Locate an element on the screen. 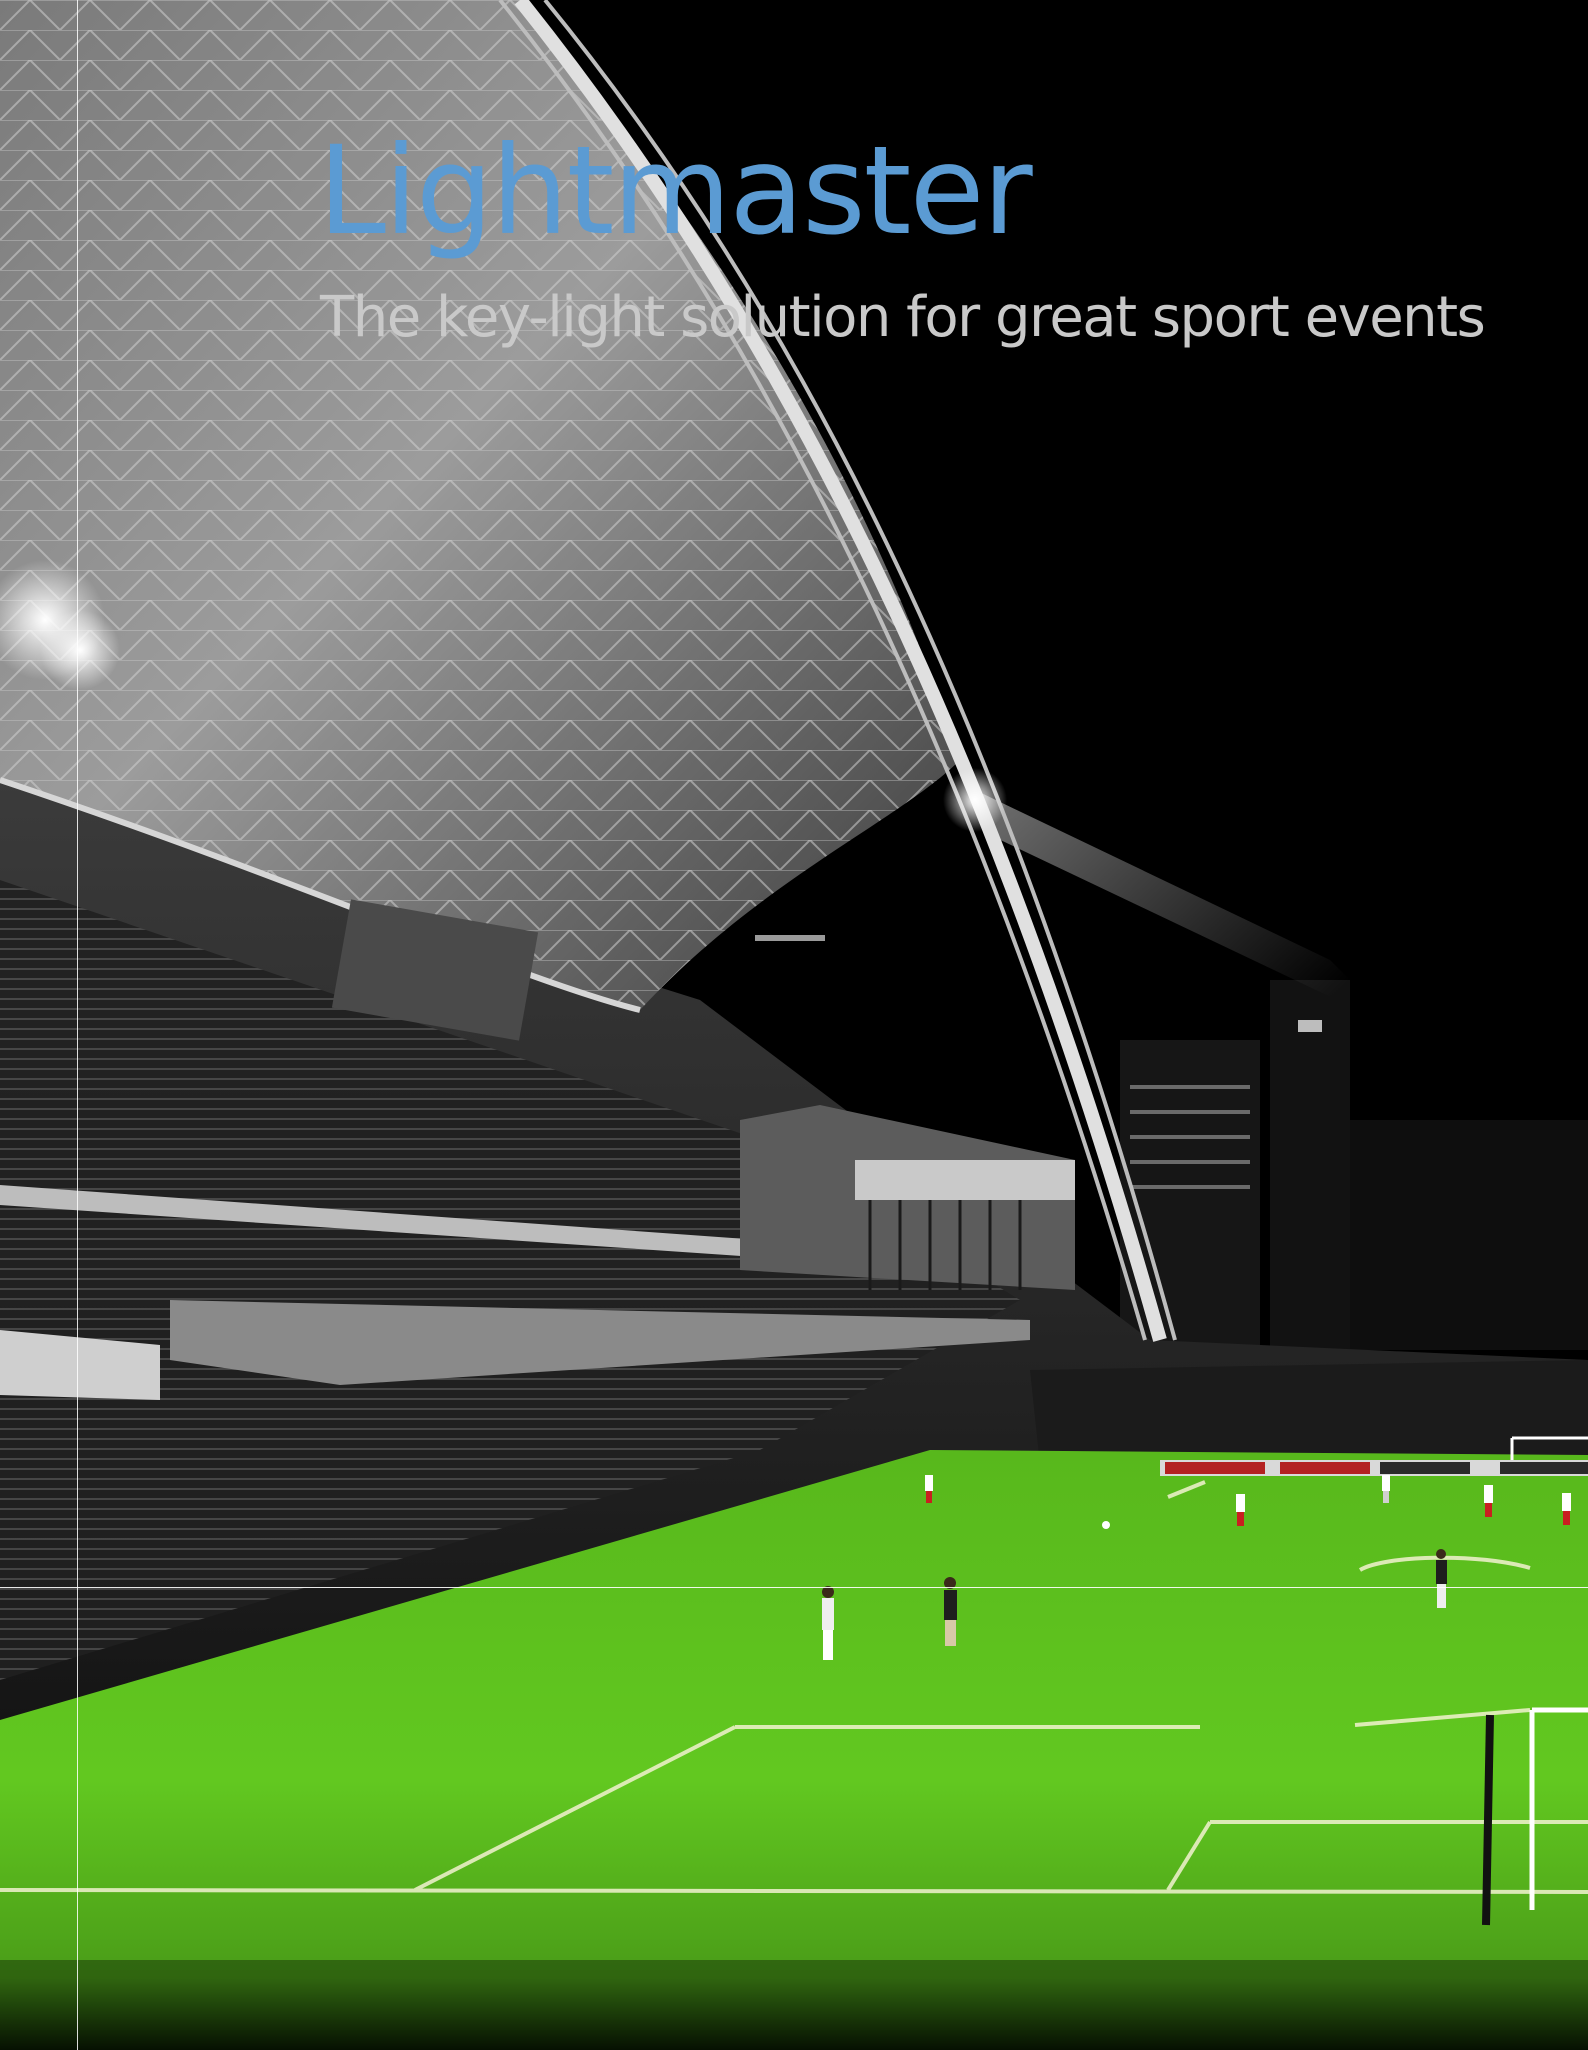 This screenshot has height=2050, width=1588. horizontal-guide-line is located at coordinates (794, 1587).